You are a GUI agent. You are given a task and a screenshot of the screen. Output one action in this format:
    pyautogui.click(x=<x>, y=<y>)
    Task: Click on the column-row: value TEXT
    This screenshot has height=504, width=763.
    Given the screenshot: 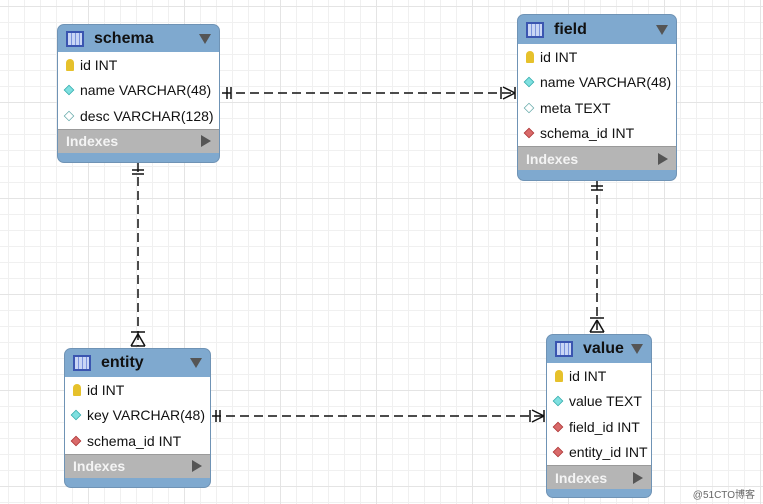 What is the action you would take?
    pyautogui.click(x=599, y=402)
    